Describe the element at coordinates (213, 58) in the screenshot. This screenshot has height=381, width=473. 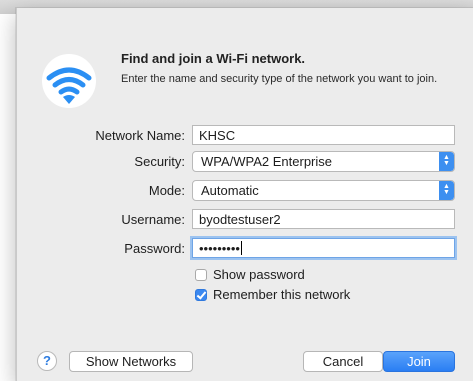
I see `dialog-title: Find and join a Wi-Fi network.` at that location.